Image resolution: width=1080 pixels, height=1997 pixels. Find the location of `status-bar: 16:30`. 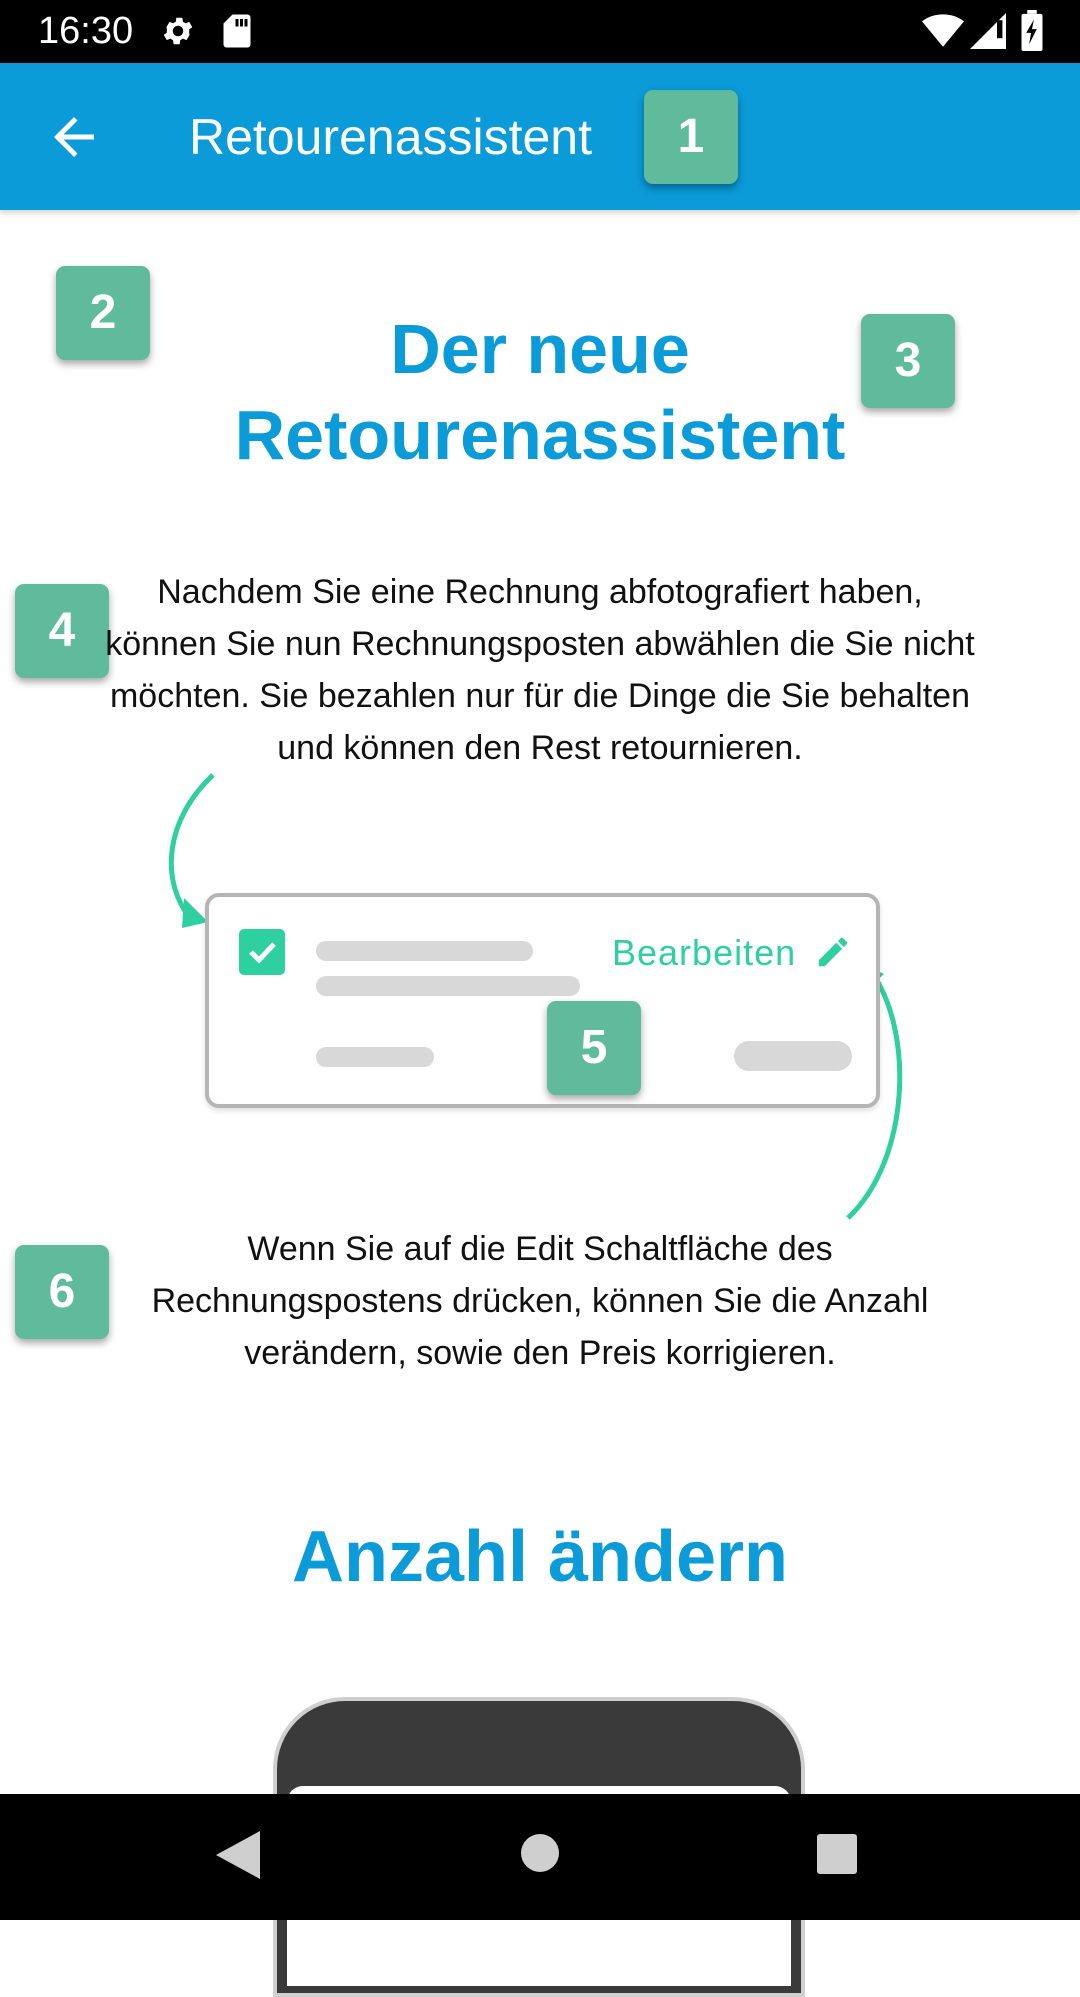

status-bar: 16:30 is located at coordinates (540, 31).